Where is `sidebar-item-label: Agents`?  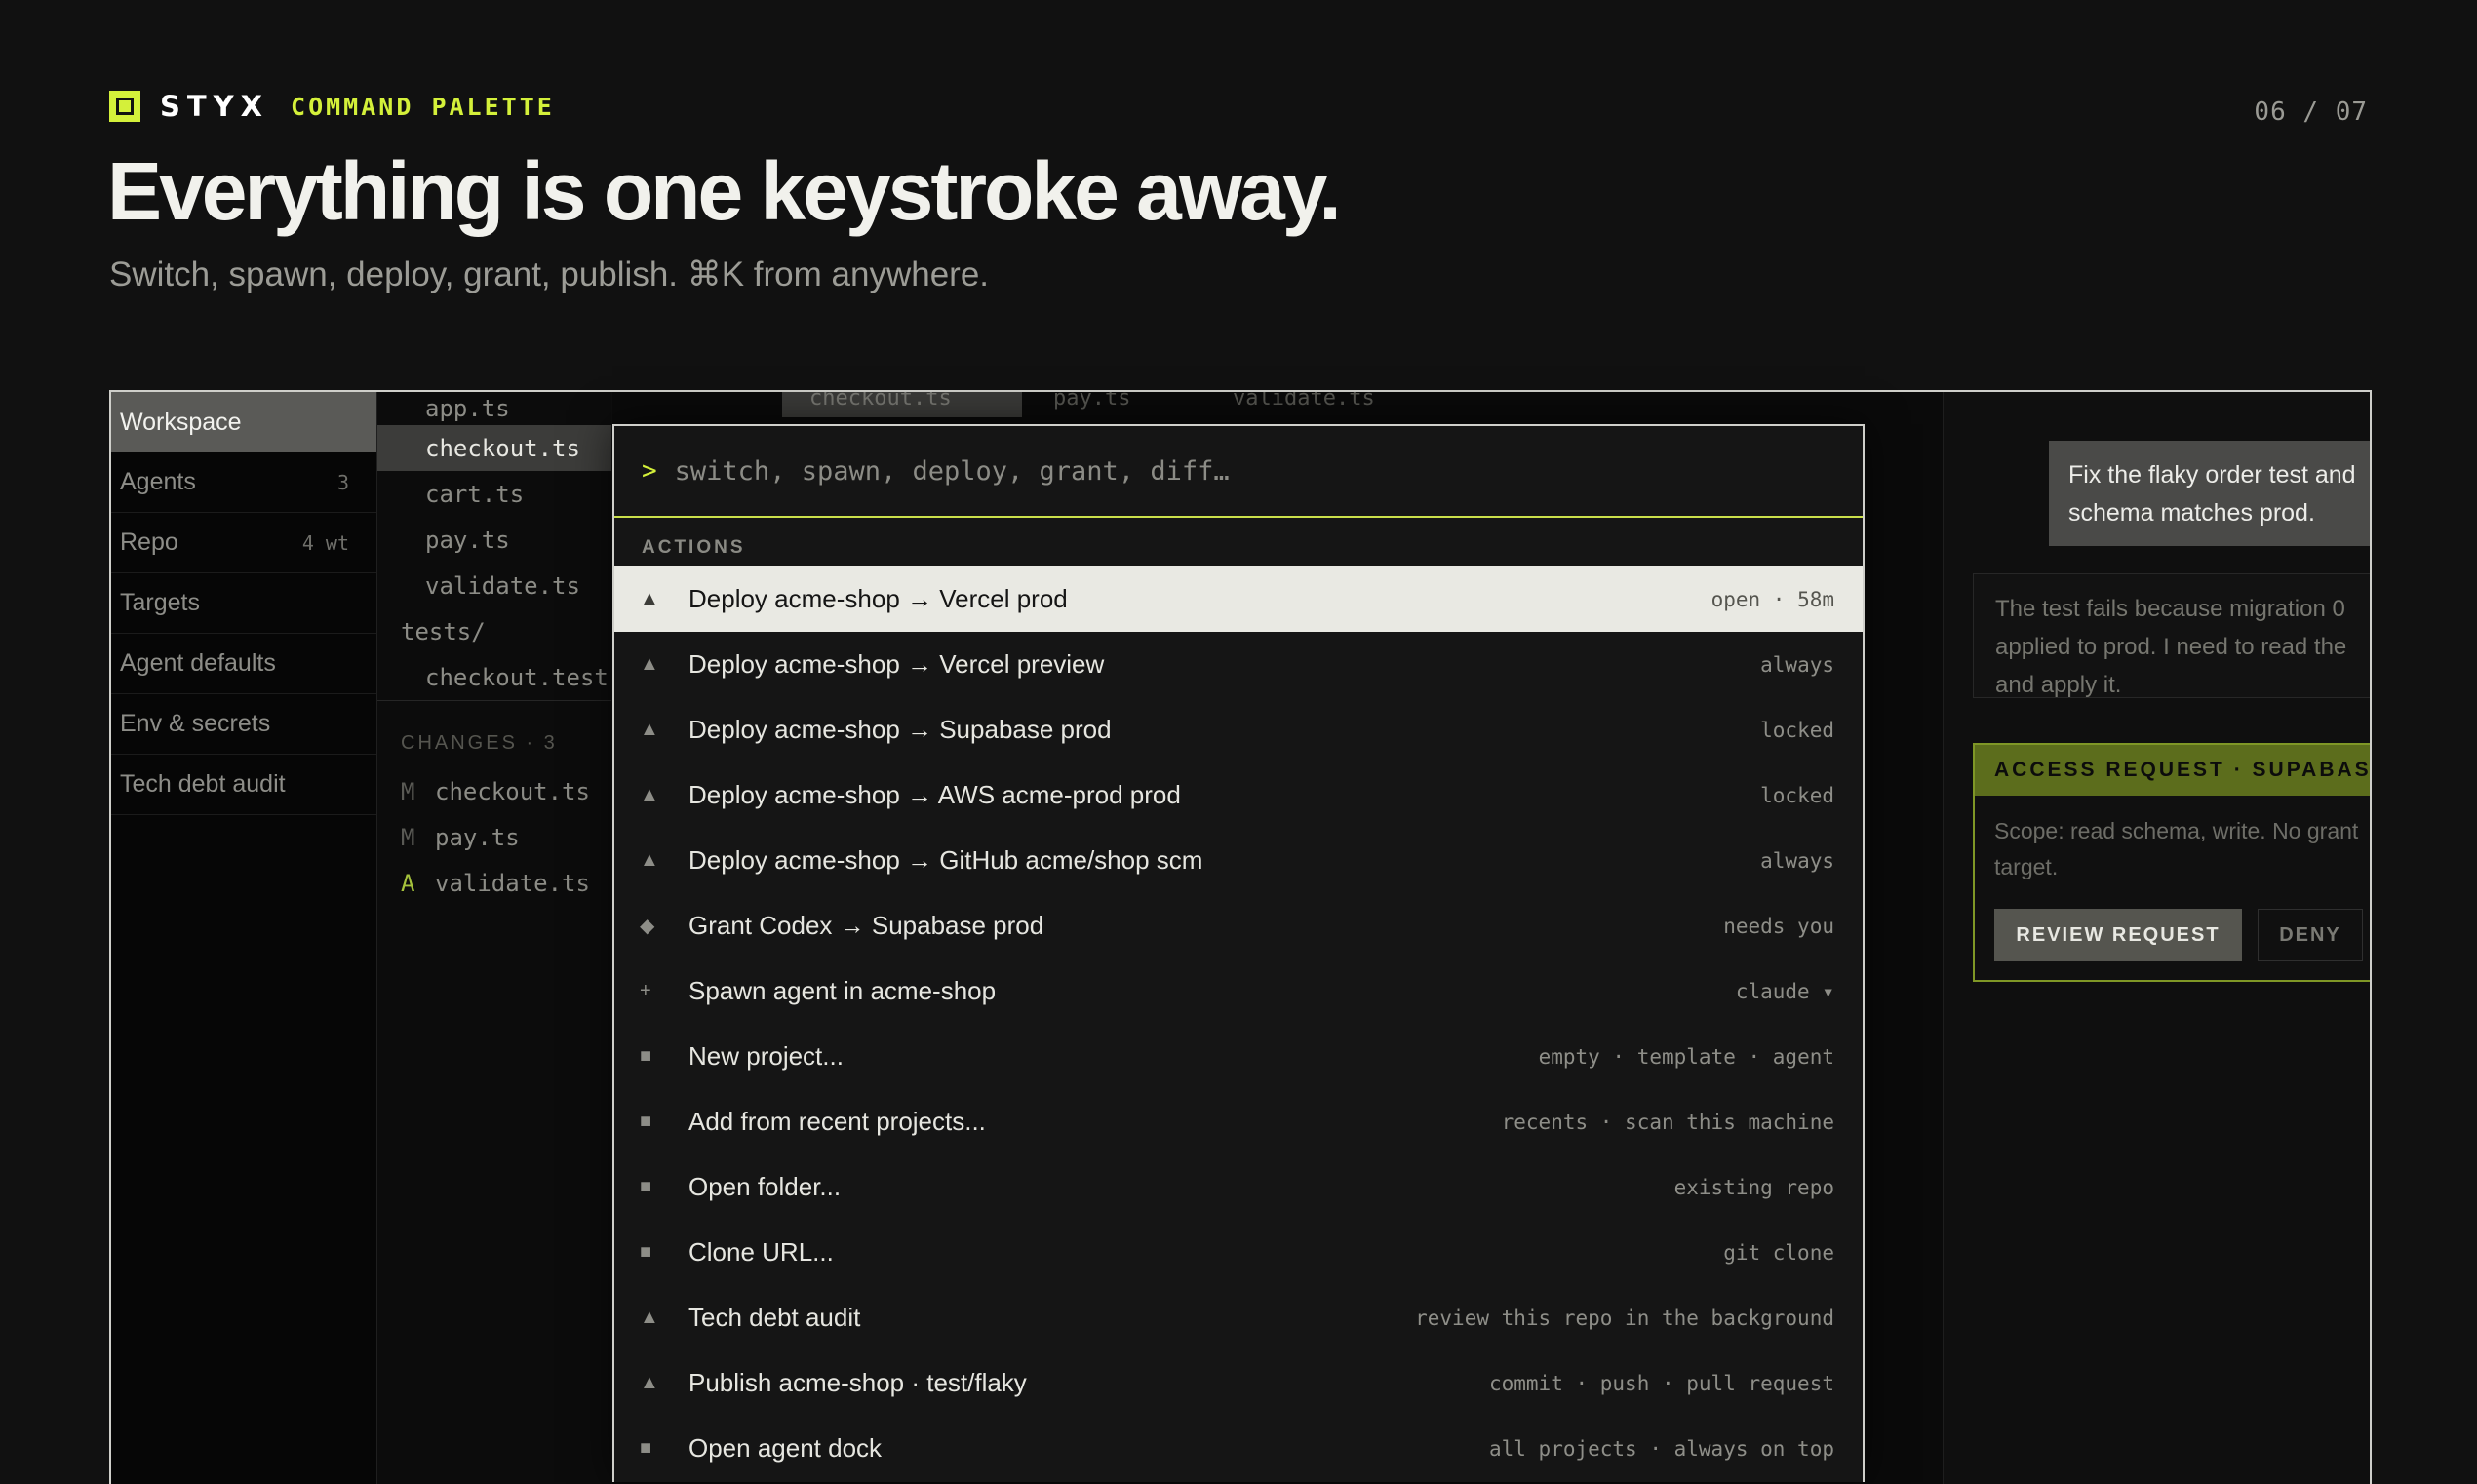 sidebar-item-label: Agents is located at coordinates (158, 481).